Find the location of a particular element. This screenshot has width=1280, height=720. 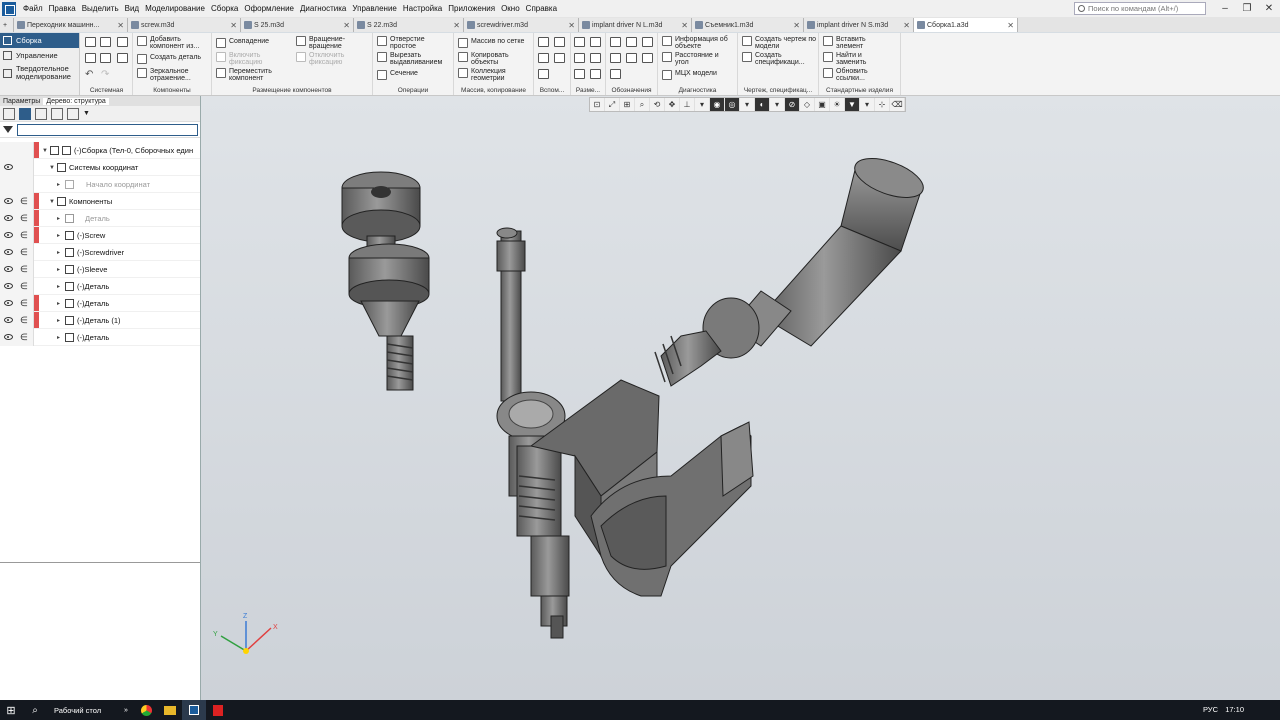

cut-extrude-button: Вырезать выдавливанием is located at coordinates (414, 59).